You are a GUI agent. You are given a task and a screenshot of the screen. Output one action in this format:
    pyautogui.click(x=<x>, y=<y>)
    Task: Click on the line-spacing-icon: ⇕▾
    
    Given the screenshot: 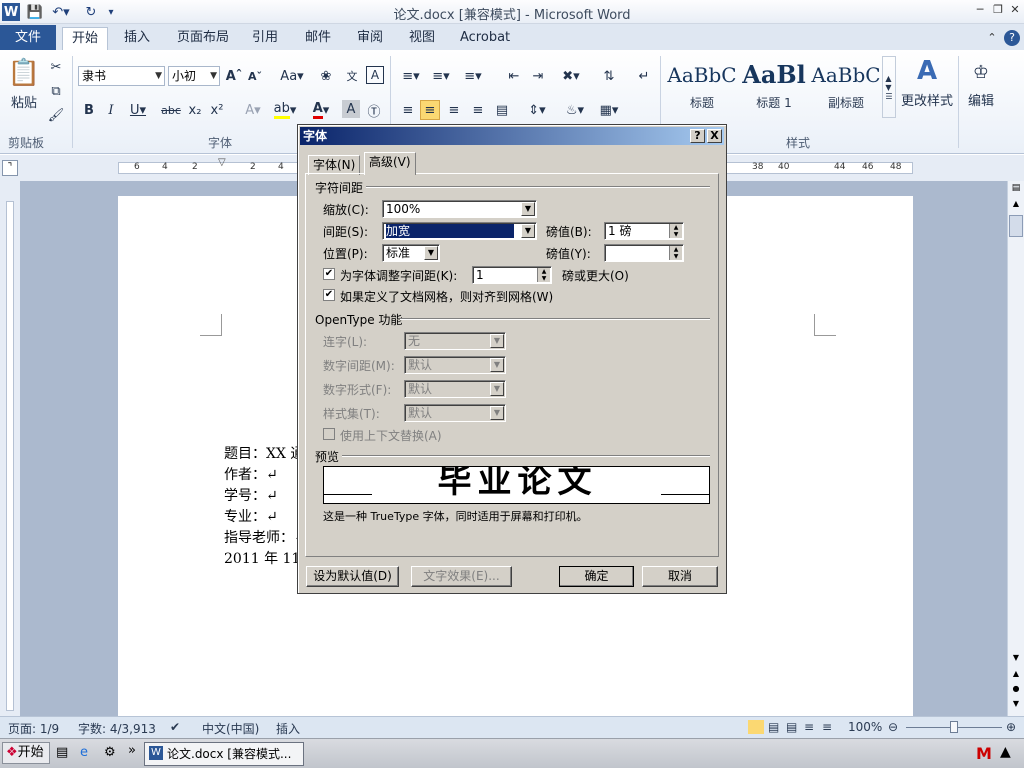 What is the action you would take?
    pyautogui.click(x=537, y=110)
    